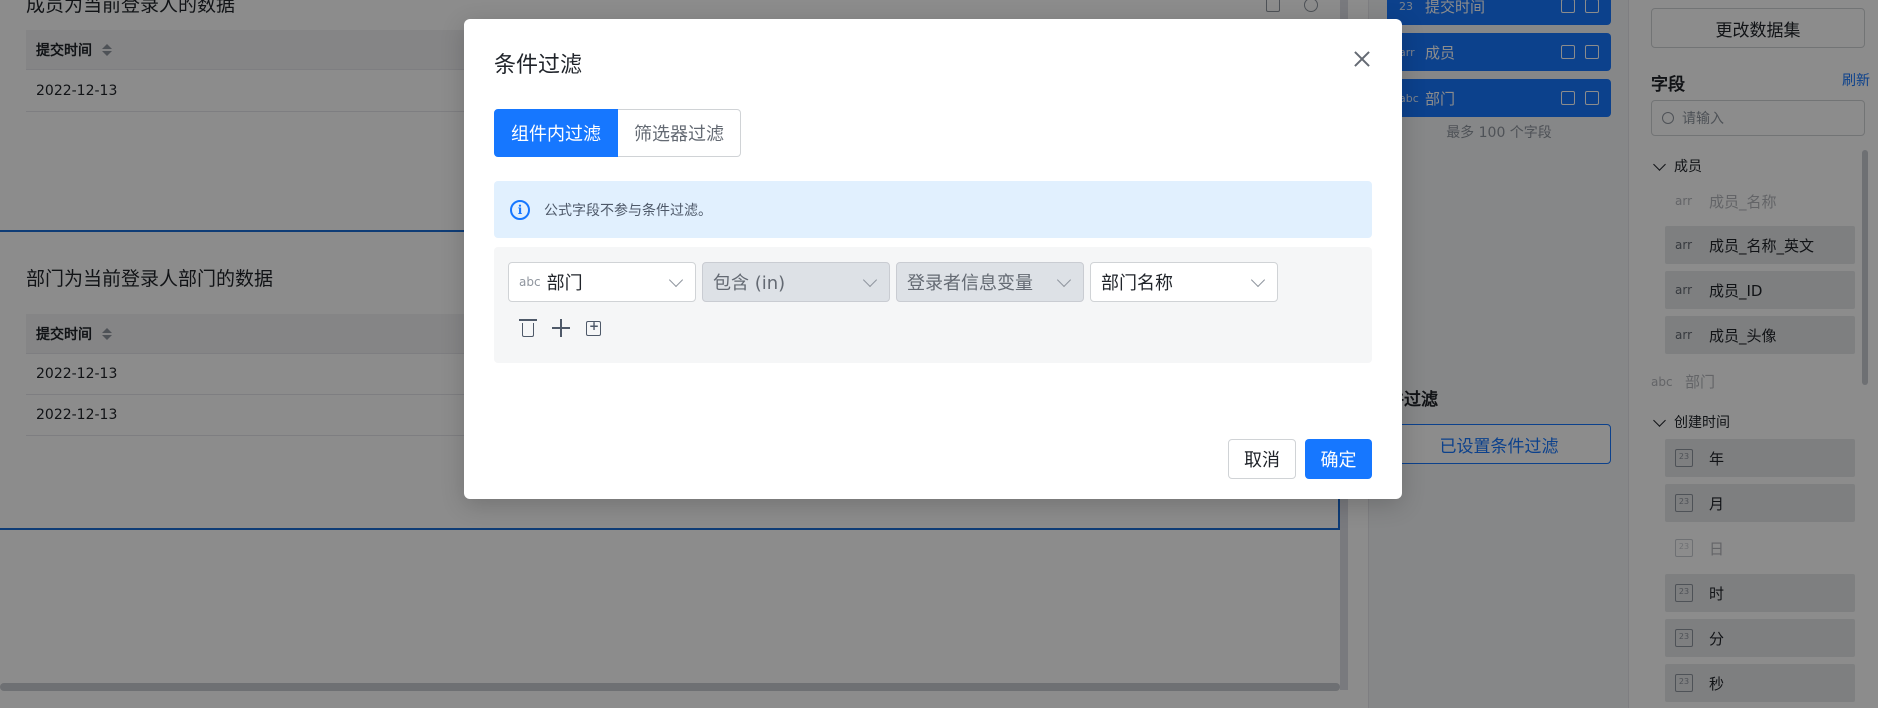  Describe the element at coordinates (1137, 283) in the screenshot. I see `value-select-value: 部门名称` at that location.